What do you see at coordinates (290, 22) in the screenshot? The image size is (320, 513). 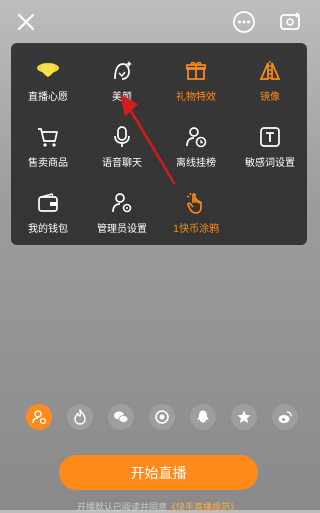 I see `camera-switch-icon` at bounding box center [290, 22].